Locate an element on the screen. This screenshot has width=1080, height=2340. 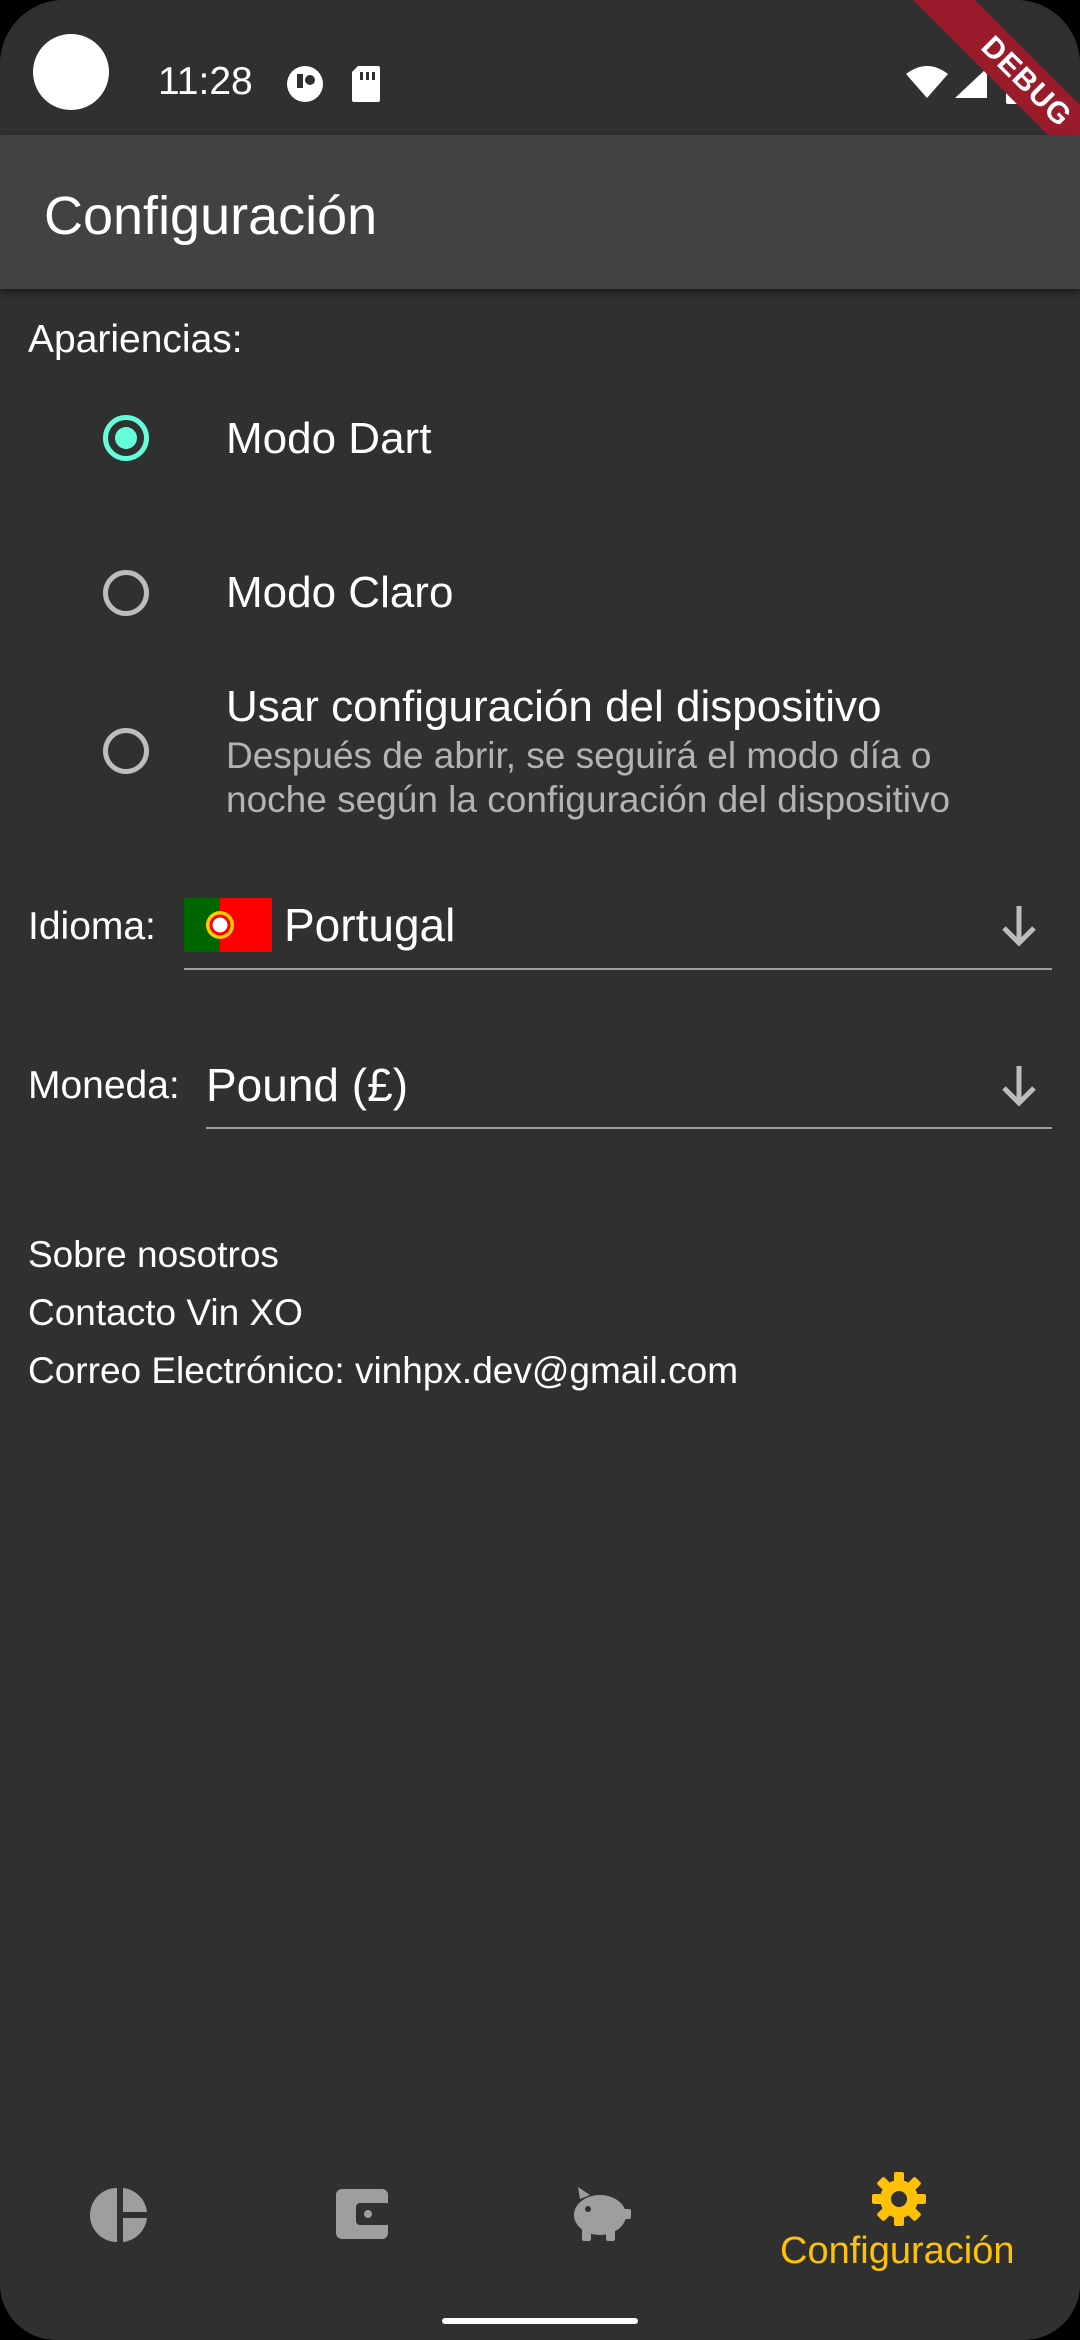
page-title: Configuración is located at coordinates (211, 216).